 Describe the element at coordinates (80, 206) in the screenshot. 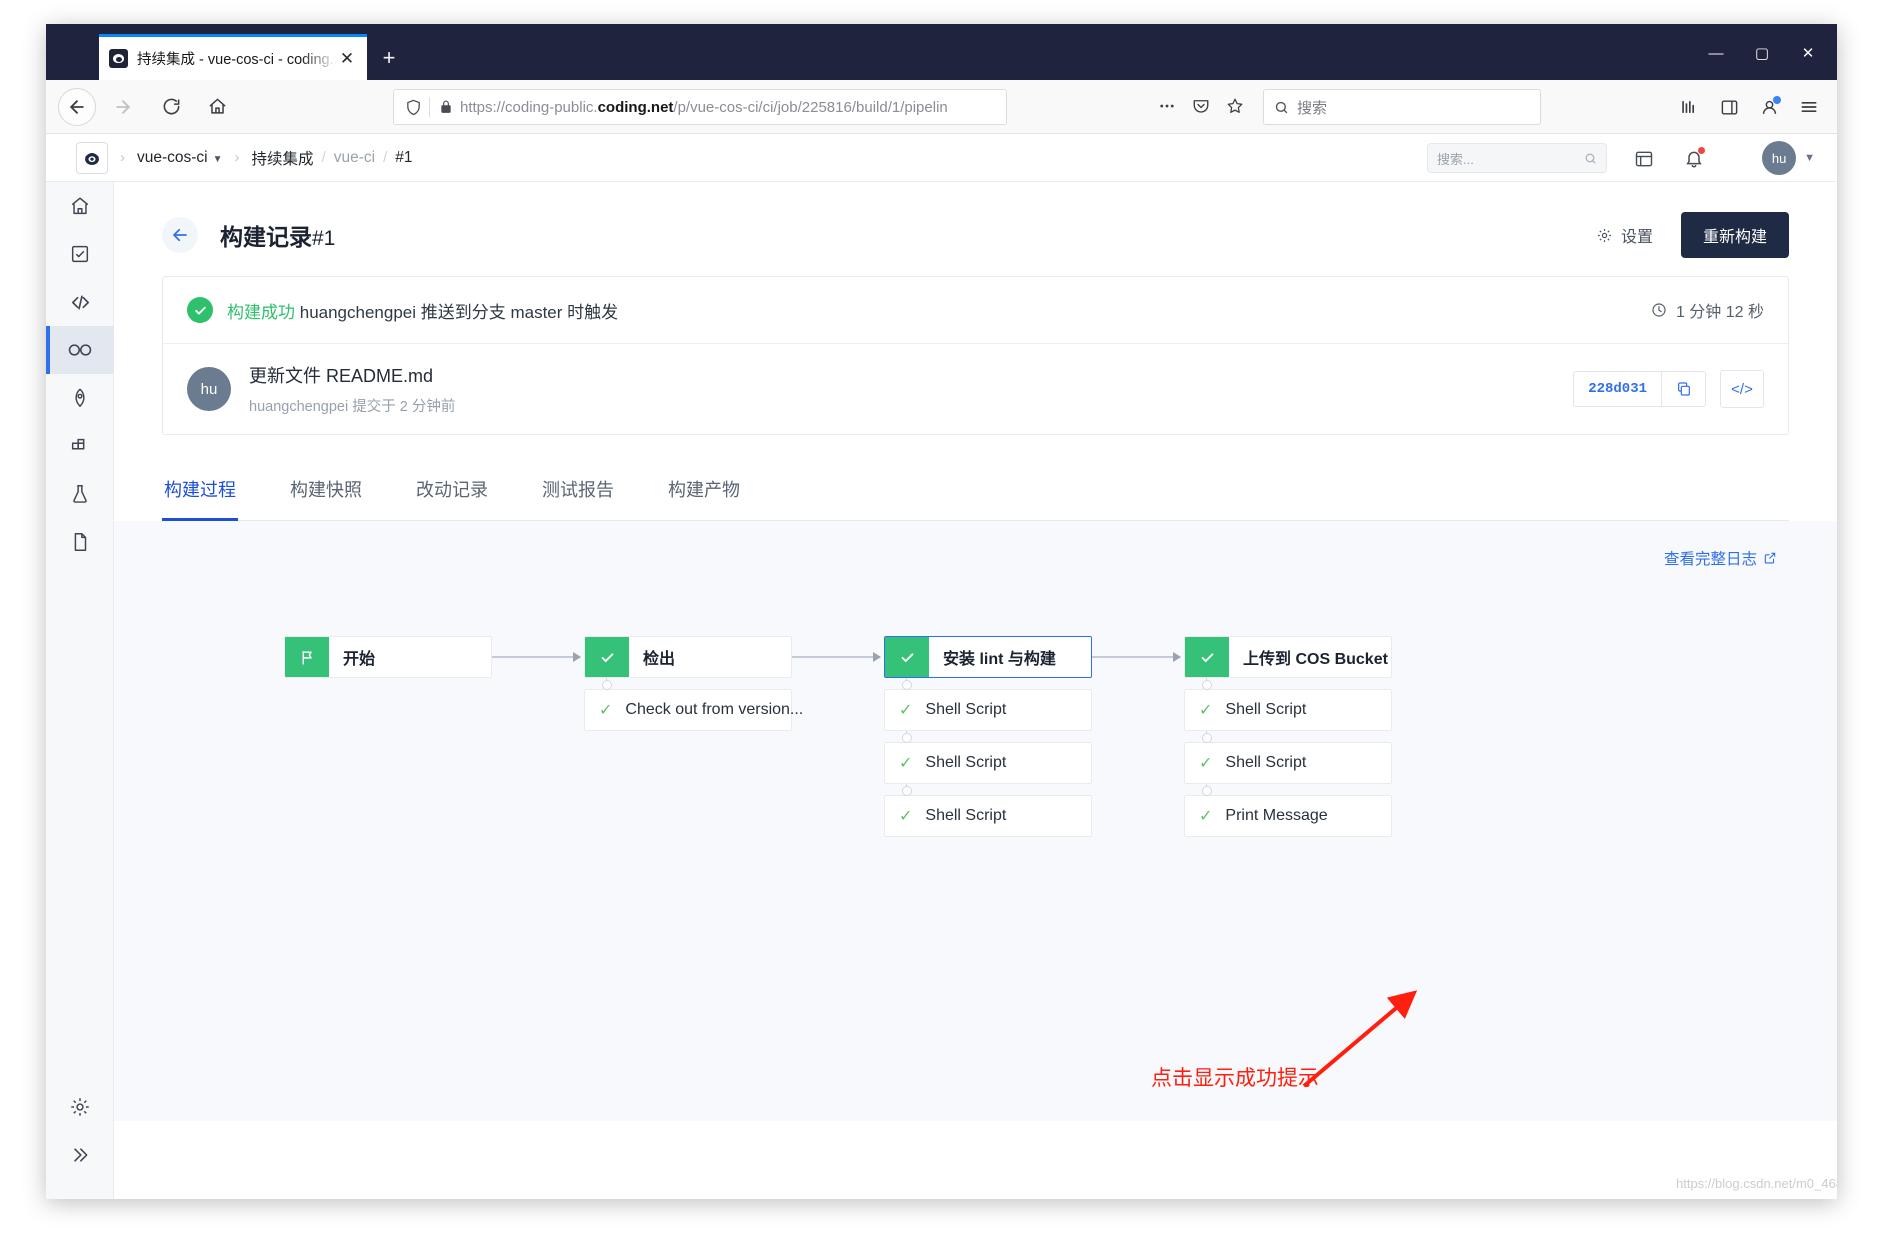

I see `sidebar-item-home` at that location.